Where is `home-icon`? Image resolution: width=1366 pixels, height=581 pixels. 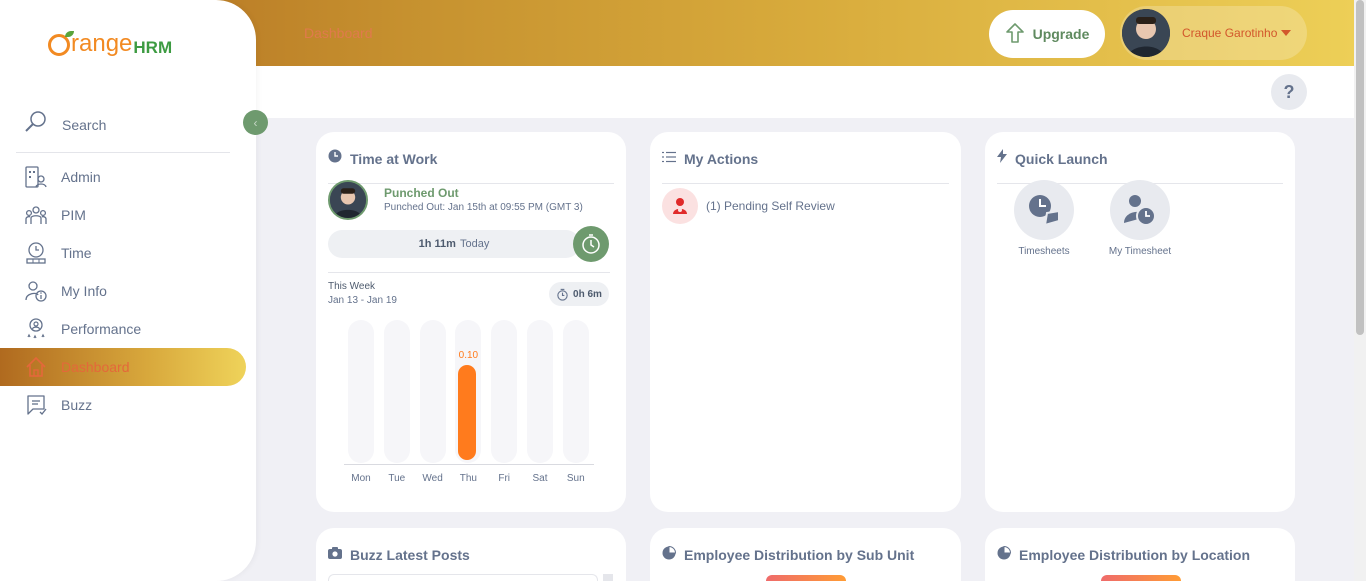
home-icon is located at coordinates (35, 366).